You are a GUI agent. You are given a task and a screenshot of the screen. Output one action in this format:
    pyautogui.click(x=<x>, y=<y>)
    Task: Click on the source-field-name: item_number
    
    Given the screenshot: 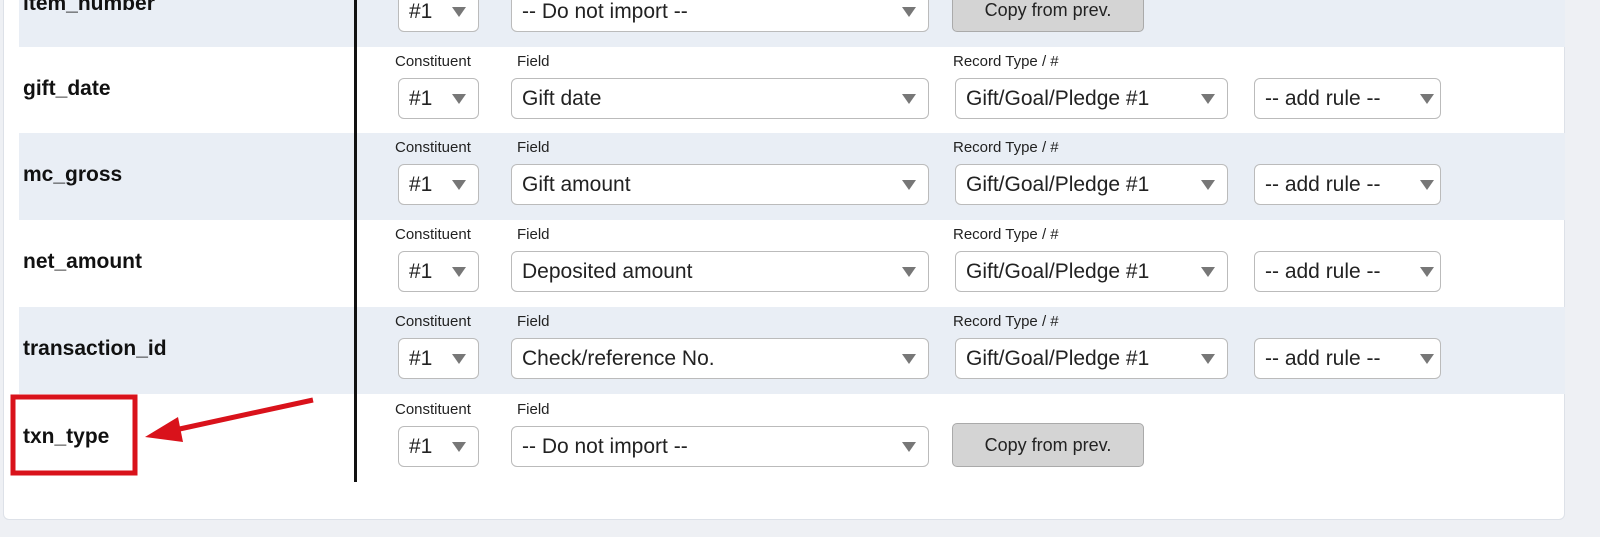 What is the action you would take?
    pyautogui.click(x=89, y=7)
    